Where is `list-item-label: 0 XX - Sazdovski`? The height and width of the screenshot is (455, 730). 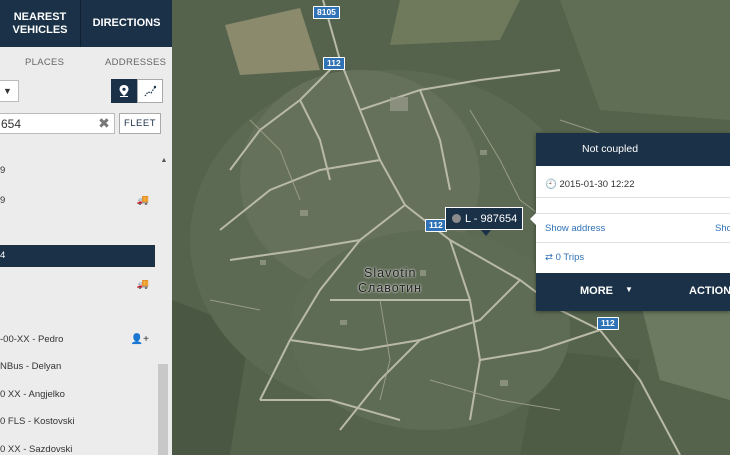 list-item-label: 0 XX - Sazdovski is located at coordinates (36, 449).